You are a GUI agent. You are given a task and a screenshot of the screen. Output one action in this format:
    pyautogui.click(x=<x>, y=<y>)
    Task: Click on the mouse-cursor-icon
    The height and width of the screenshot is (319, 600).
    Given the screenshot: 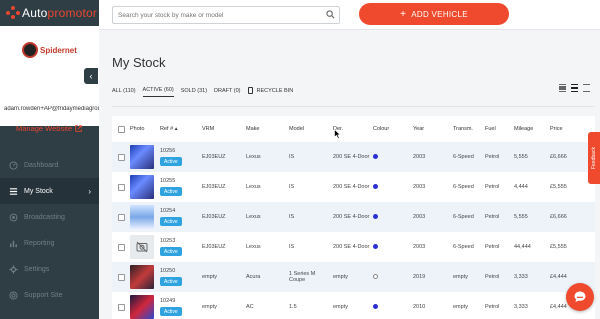 What is the action you would take?
    pyautogui.click(x=337, y=134)
    